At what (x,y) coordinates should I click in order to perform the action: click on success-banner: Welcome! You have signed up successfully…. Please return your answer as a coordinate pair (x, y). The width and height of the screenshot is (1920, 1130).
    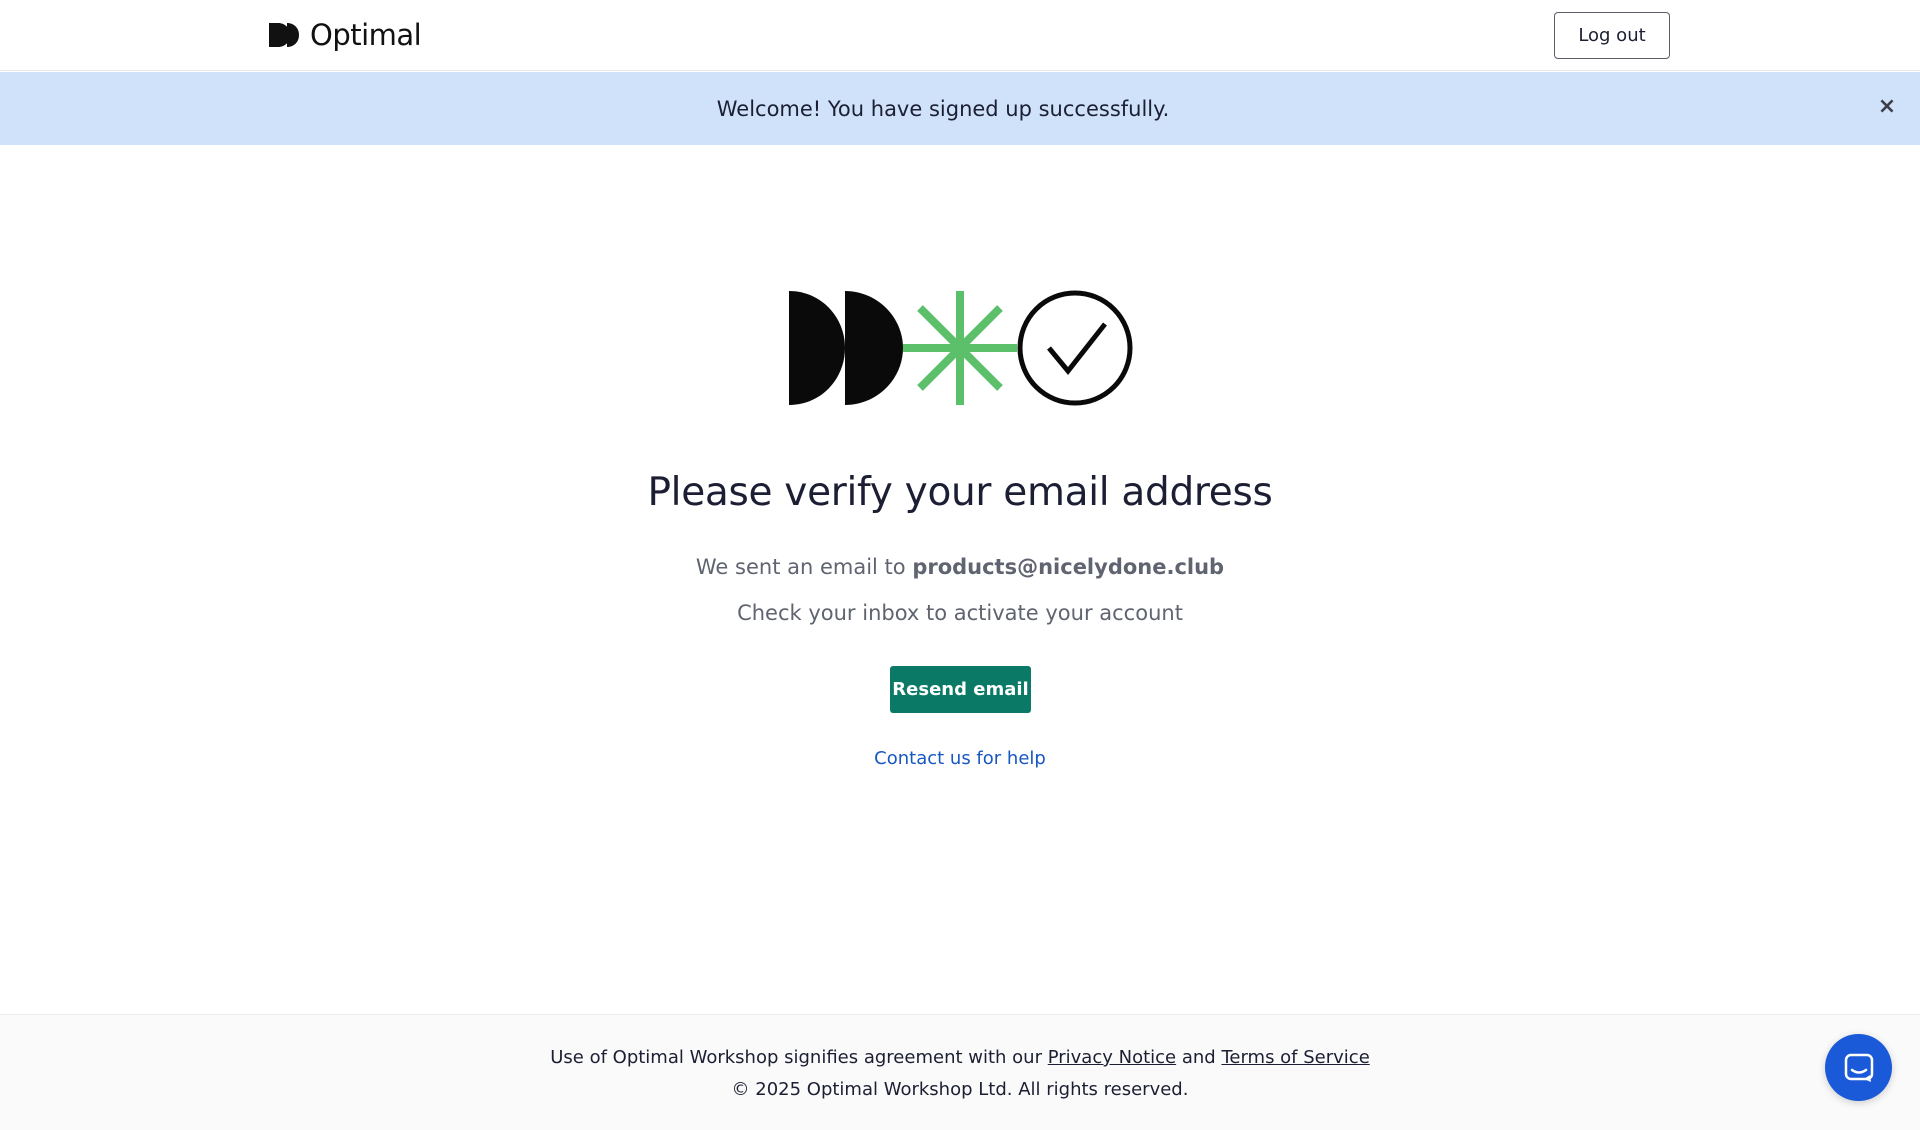
    Looking at the image, I should click on (960, 108).